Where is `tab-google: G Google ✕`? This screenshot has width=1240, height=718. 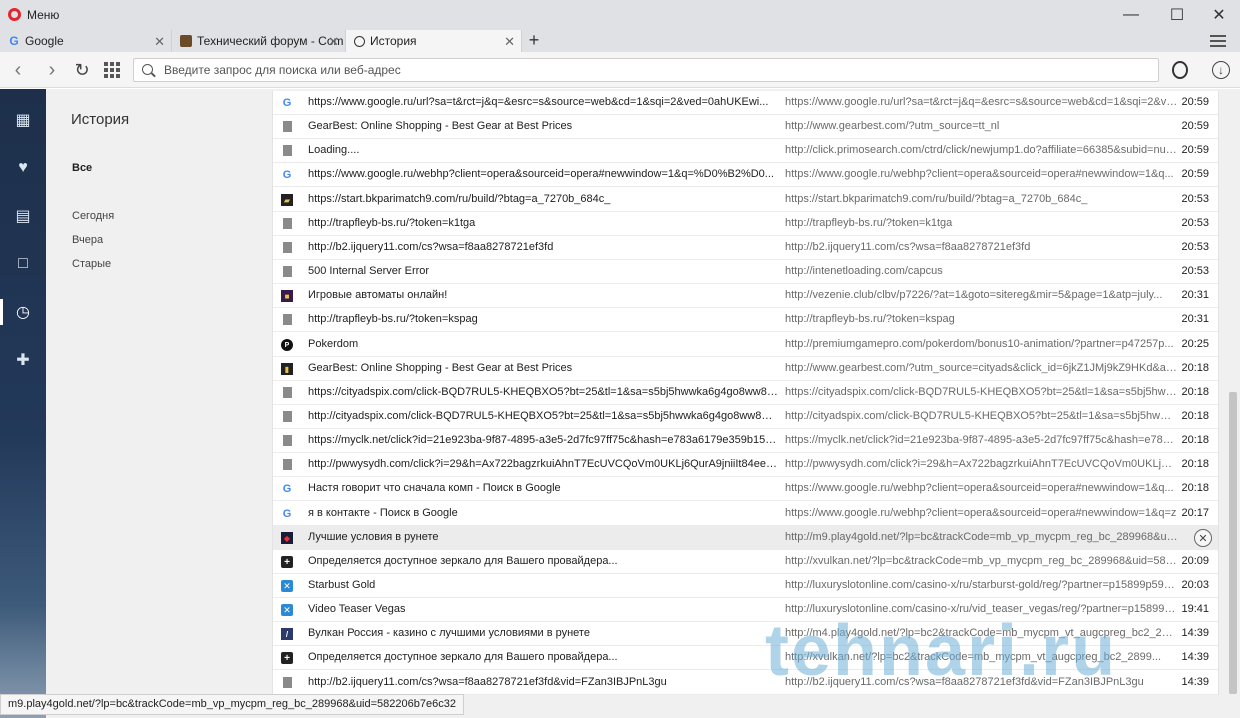 tab-google: G Google ✕ is located at coordinates (86, 41).